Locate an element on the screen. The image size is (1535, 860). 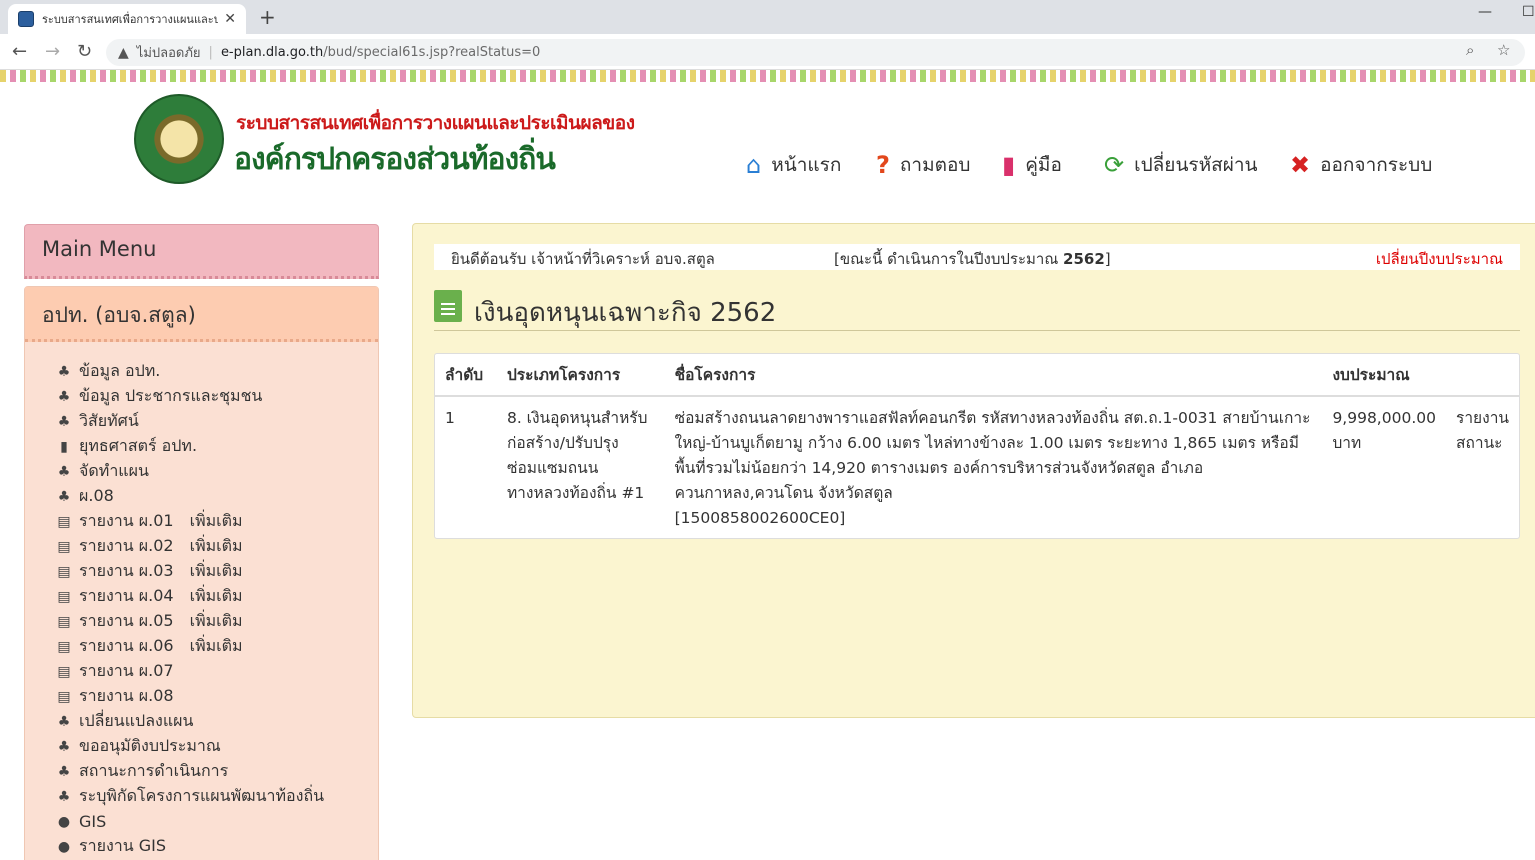
url-domain: e-plan.dla.go.th is located at coordinates (272, 52).